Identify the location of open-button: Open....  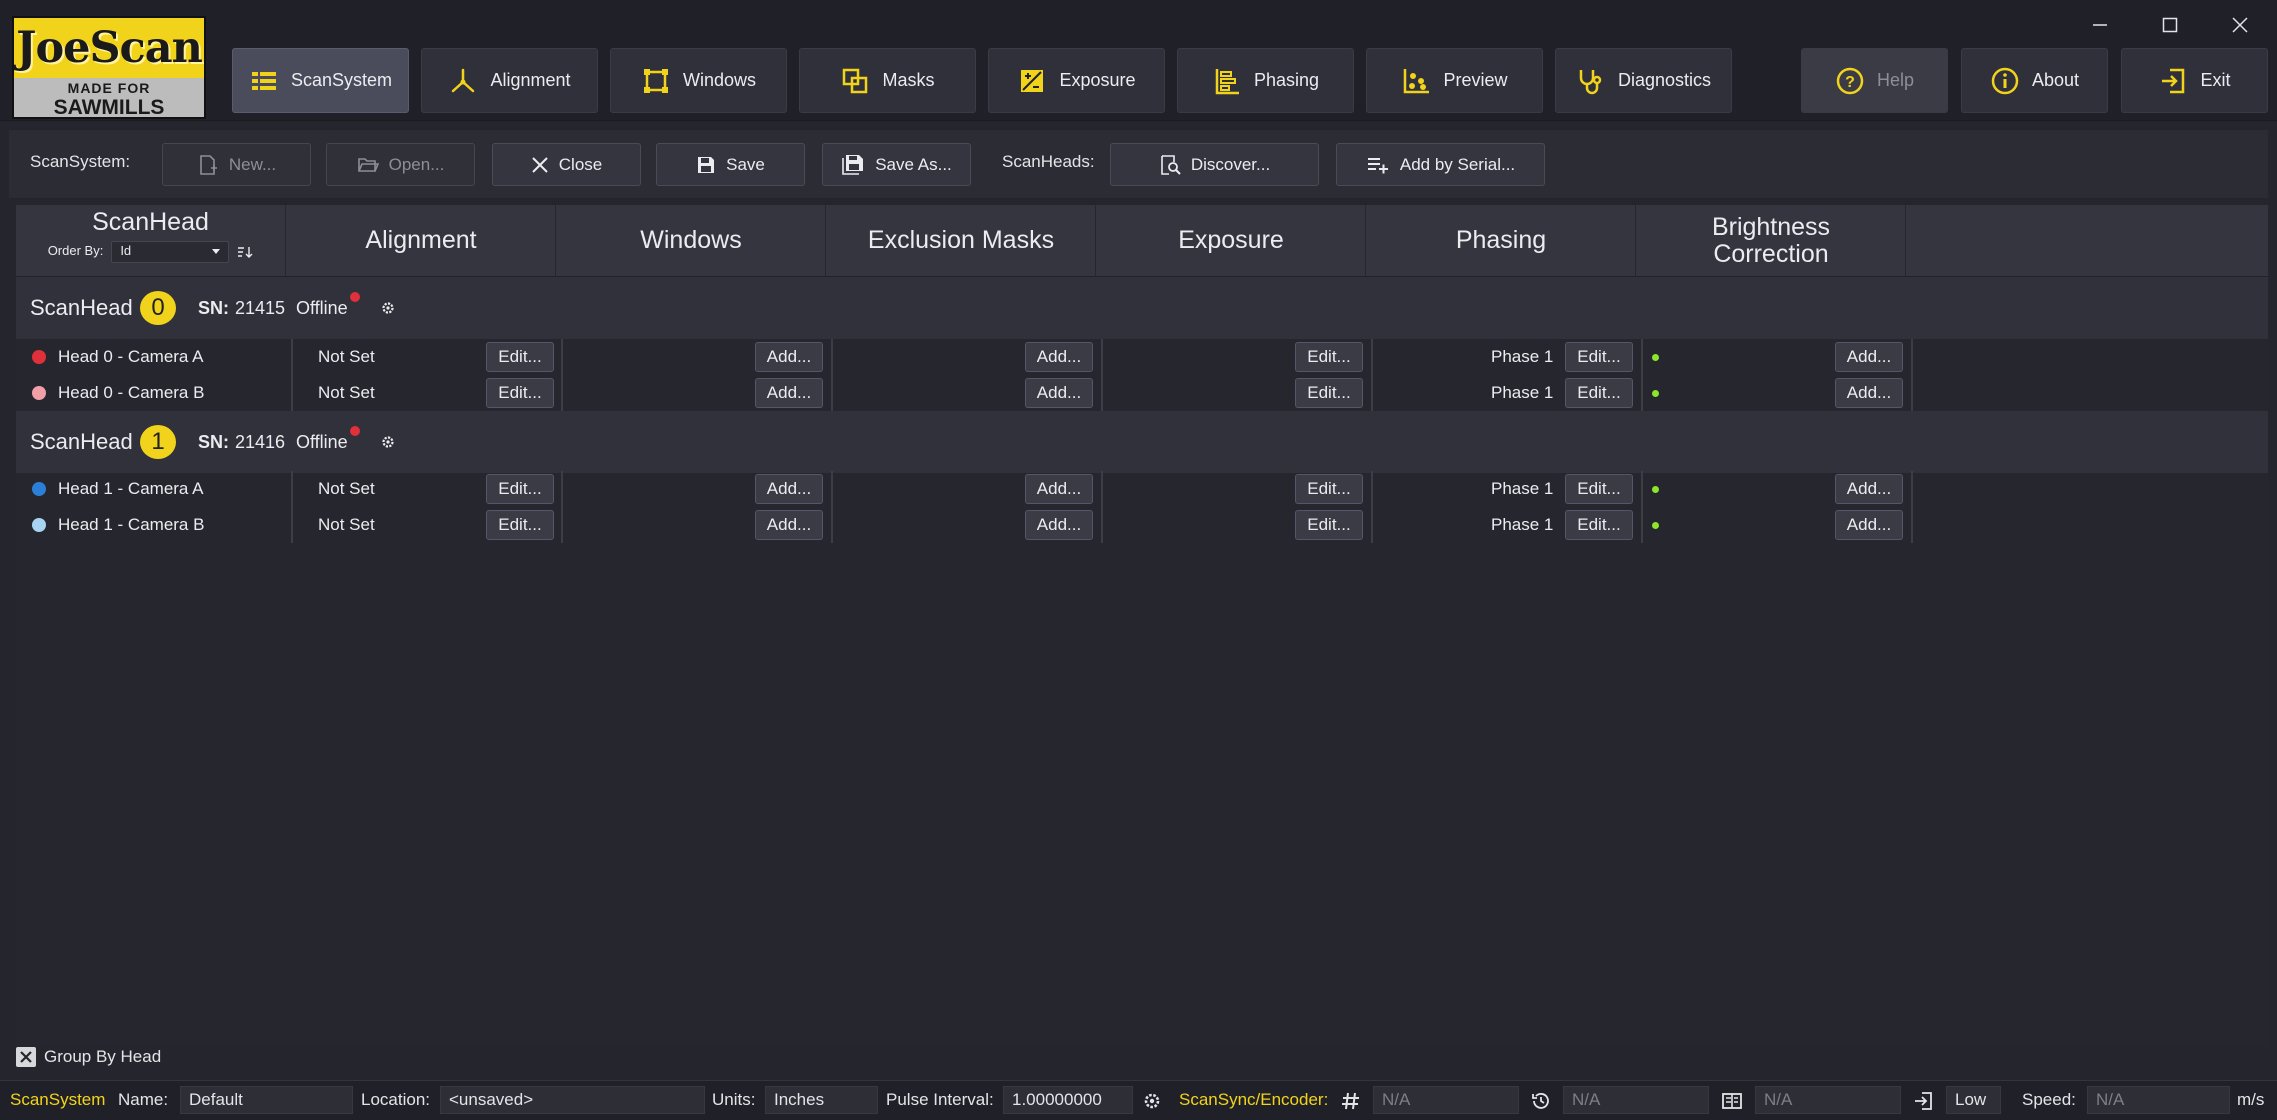
(400, 164).